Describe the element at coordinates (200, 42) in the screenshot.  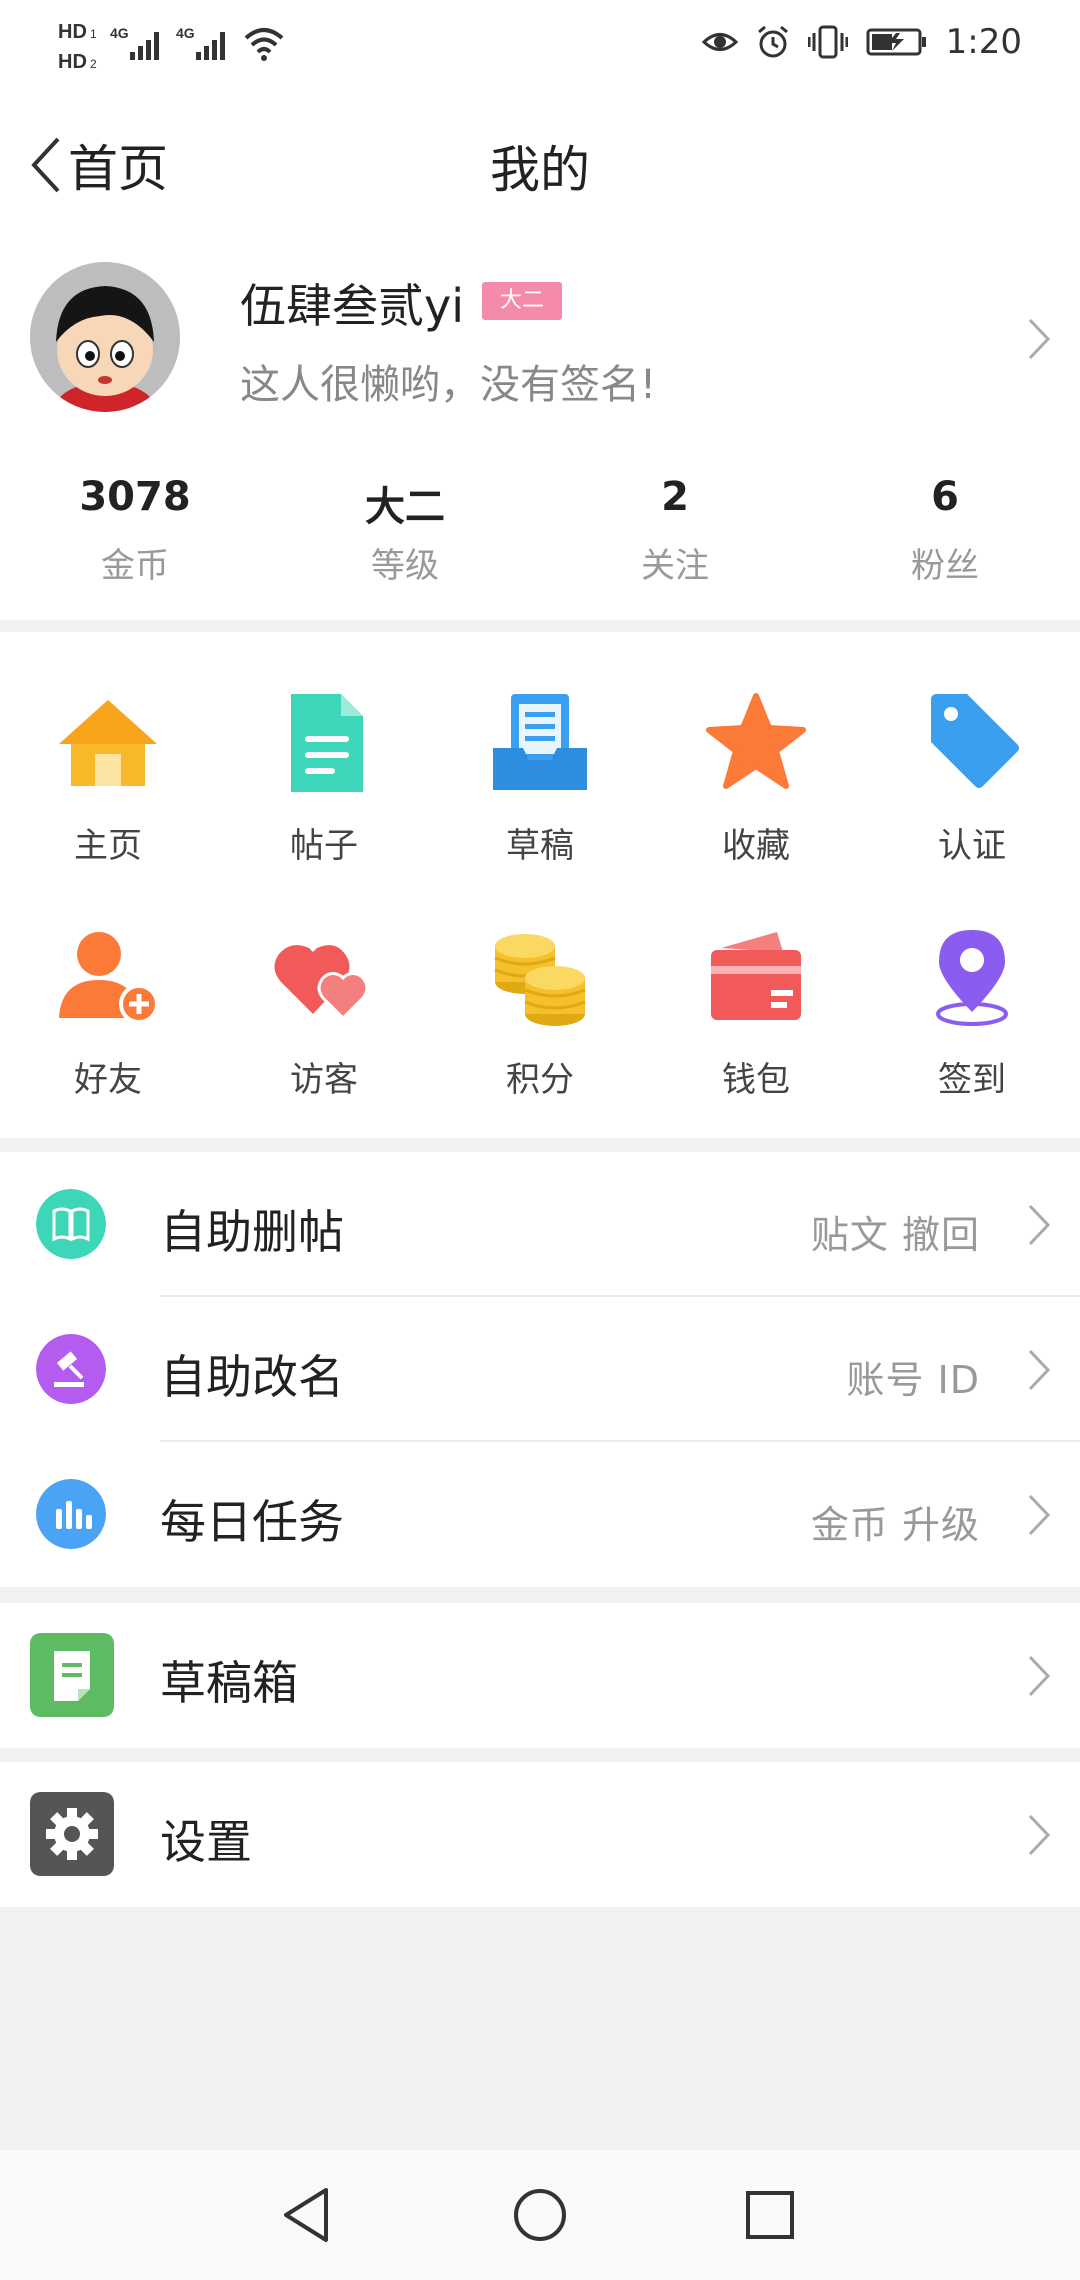
I see `signal-icon: 4G` at that location.